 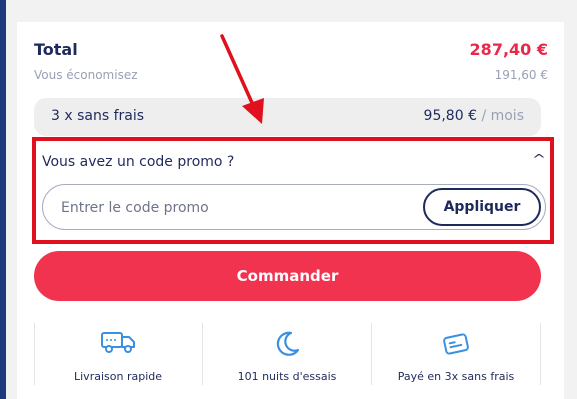 I want to click on total-value: 287,40 €, so click(x=508, y=49).